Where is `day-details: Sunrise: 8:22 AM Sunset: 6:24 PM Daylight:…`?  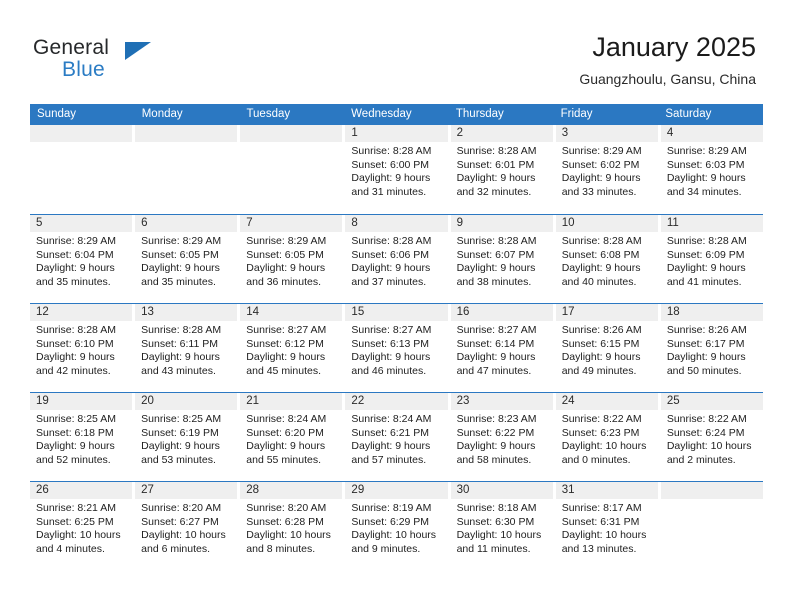
day-details: Sunrise: 8:22 AM Sunset: 6:24 PM Daylight:… is located at coordinates (712, 438).